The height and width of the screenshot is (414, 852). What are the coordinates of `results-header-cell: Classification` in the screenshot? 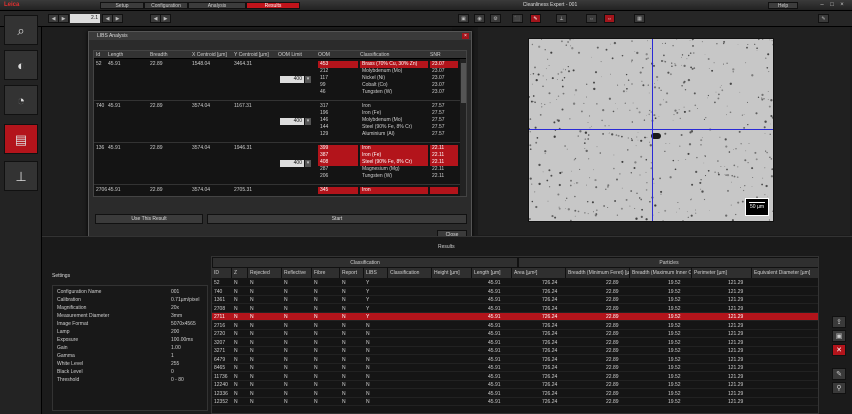 It's located at (410, 273).